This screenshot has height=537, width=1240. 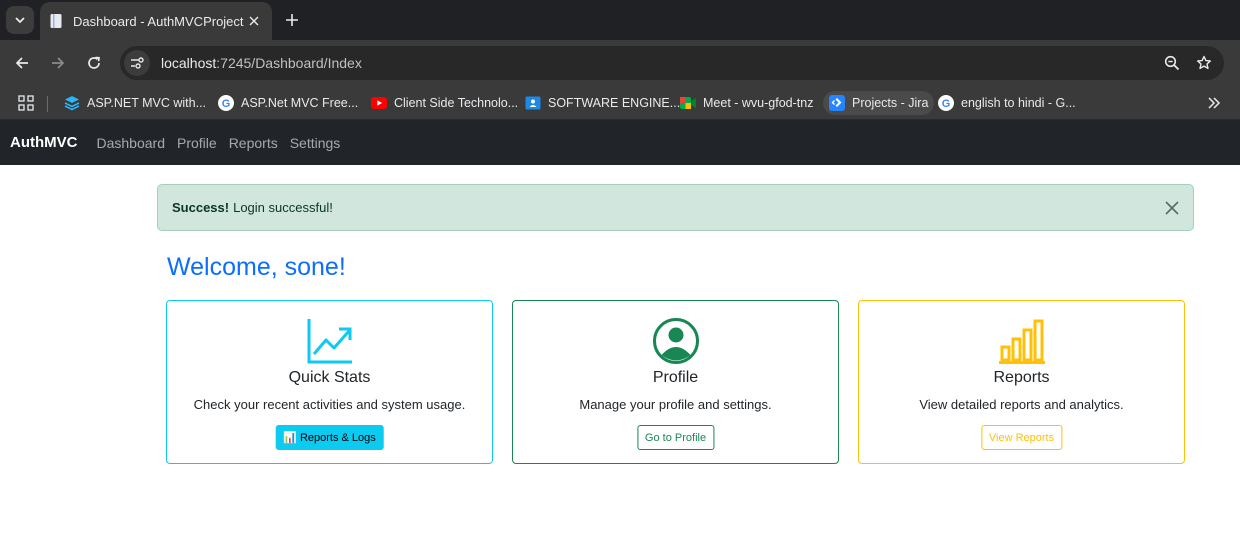 I want to click on nav-link-profile: Profile, so click(x=197, y=143).